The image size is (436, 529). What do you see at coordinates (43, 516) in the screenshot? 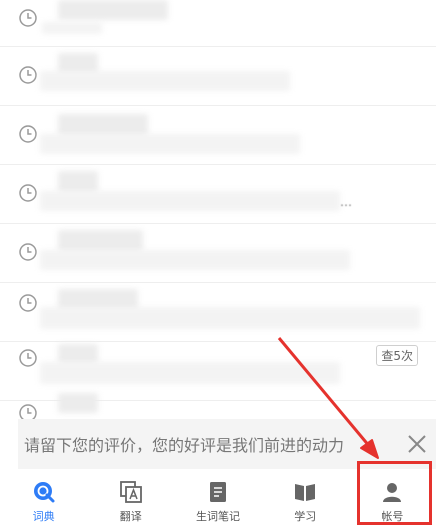
I see `tab-label: 词典` at bounding box center [43, 516].